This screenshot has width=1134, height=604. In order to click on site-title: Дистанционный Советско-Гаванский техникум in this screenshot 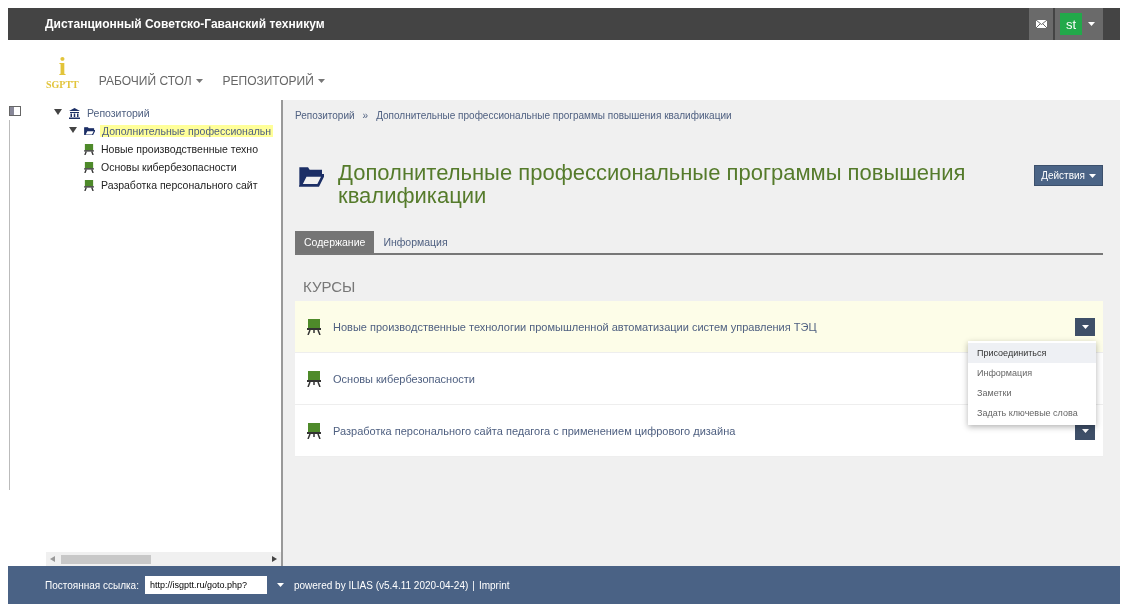, I will do `click(185, 24)`.